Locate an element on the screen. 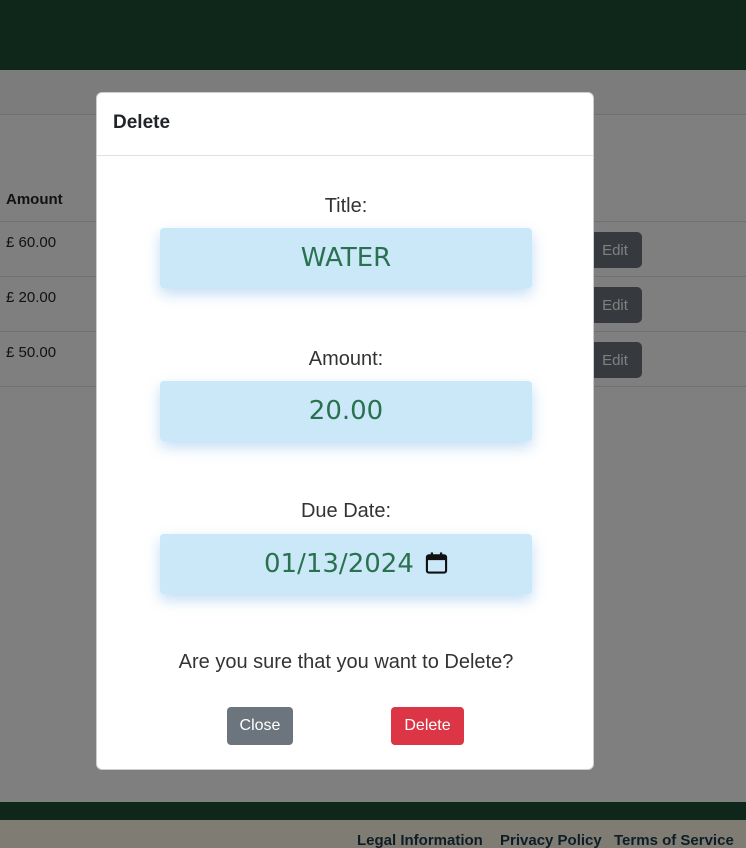 This screenshot has height=848, width=746. title-value: WATER is located at coordinates (346, 258).